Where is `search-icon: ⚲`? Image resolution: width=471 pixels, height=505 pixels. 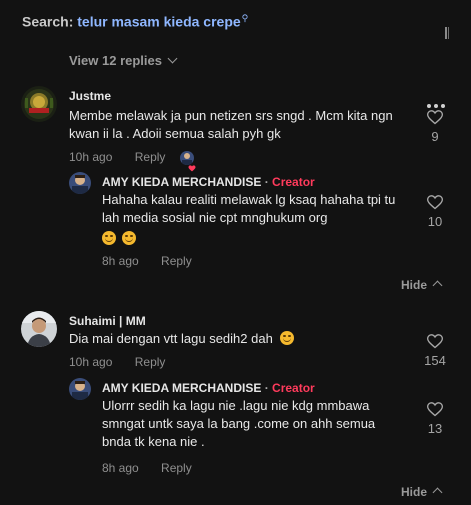
search-icon: ⚲ is located at coordinates (245, 18).